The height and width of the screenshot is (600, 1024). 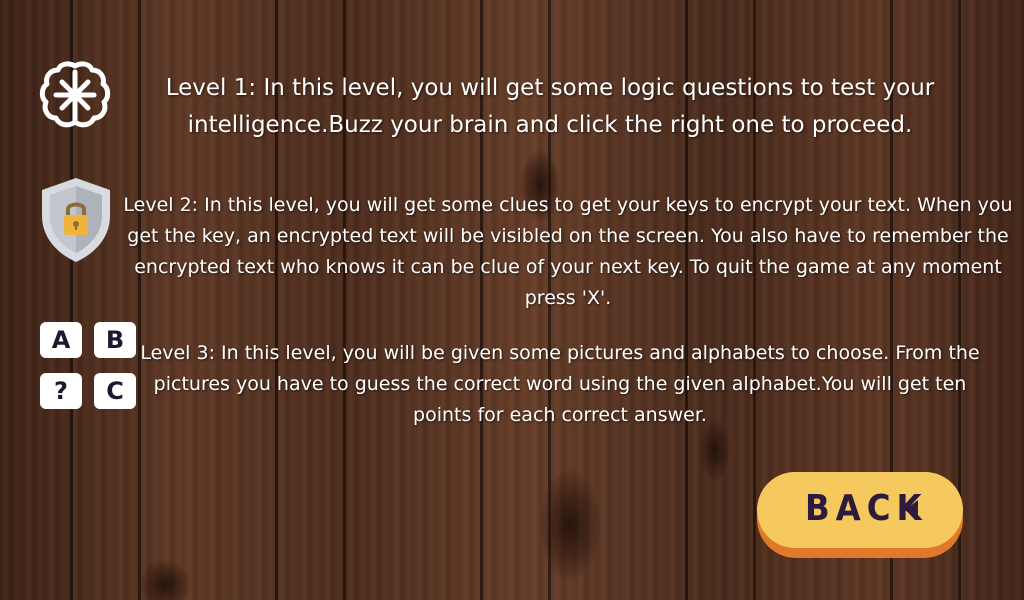 I want to click on tile-question: ?, so click(x=61, y=391).